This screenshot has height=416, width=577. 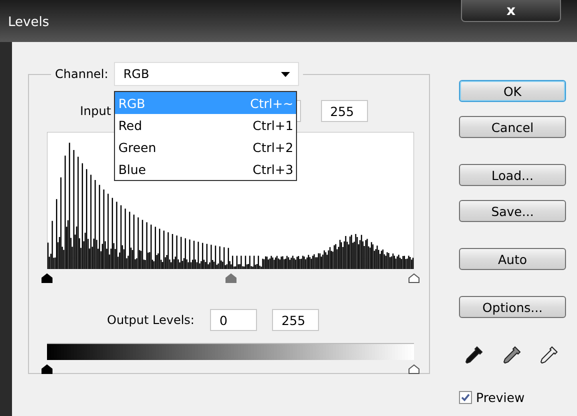 I want to click on dialog-button: OK, so click(x=512, y=91).